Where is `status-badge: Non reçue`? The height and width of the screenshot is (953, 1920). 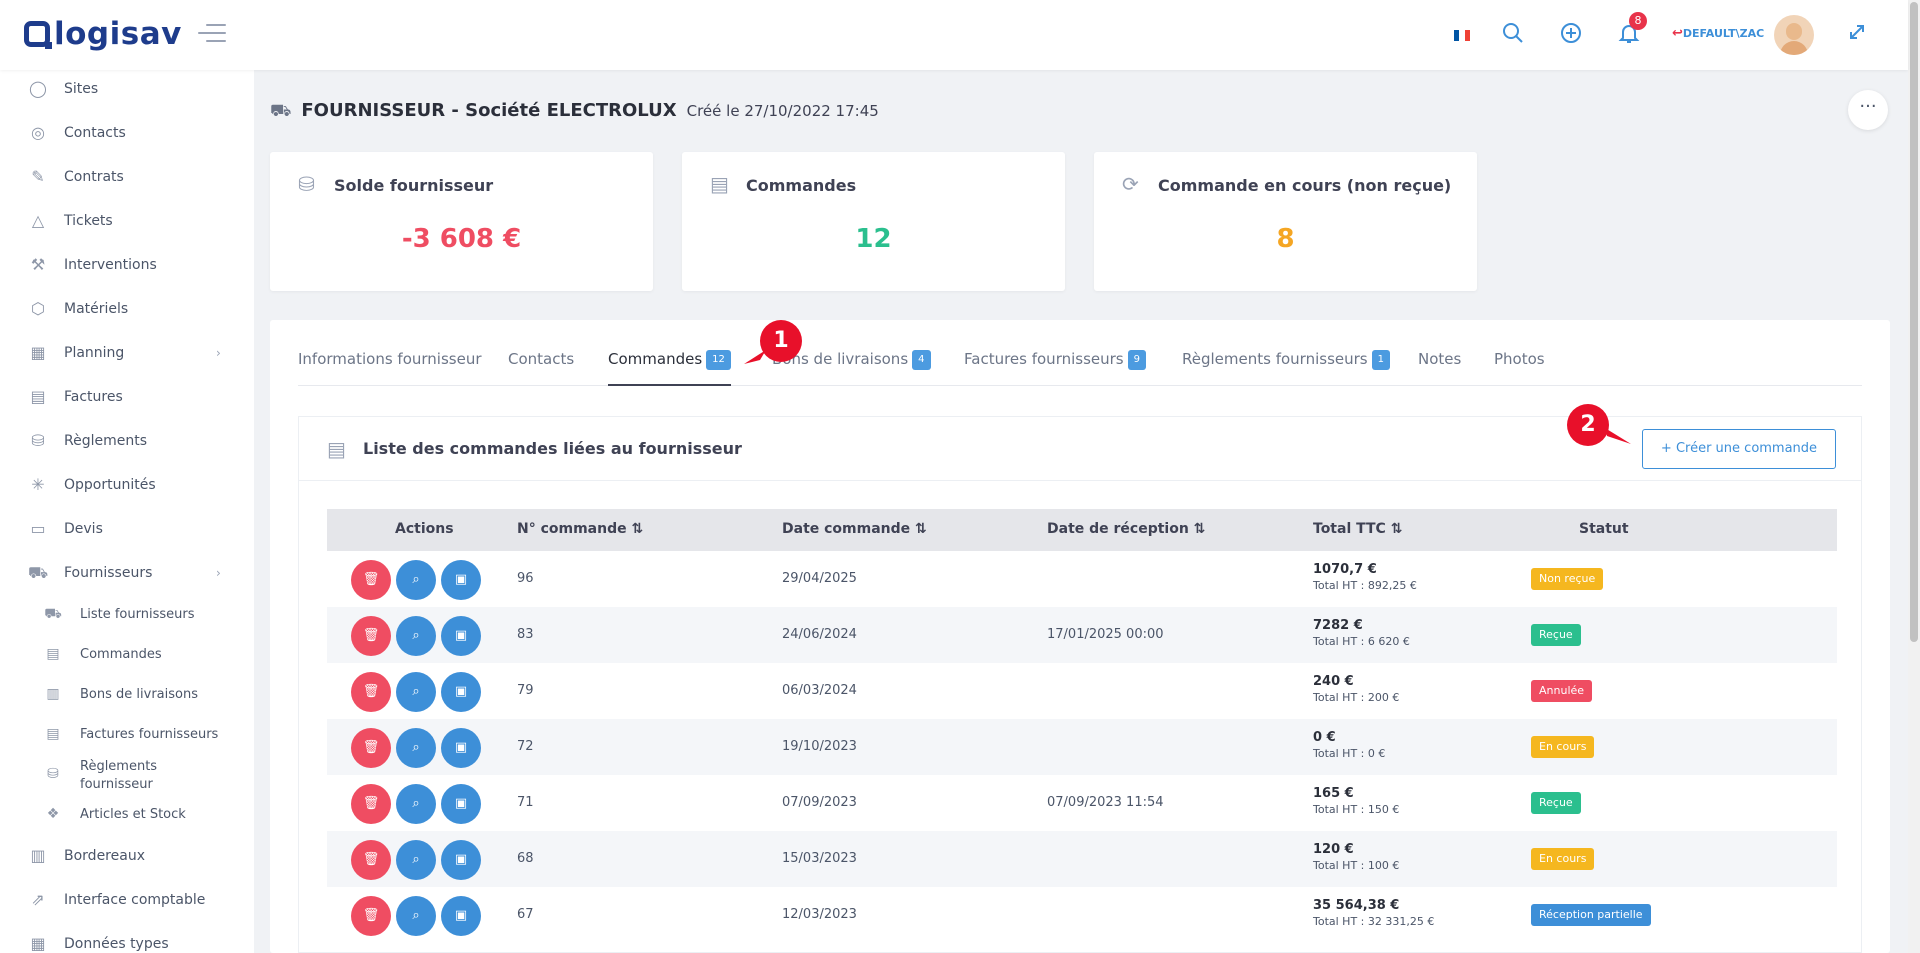
status-badge: Non reçue is located at coordinates (1567, 579).